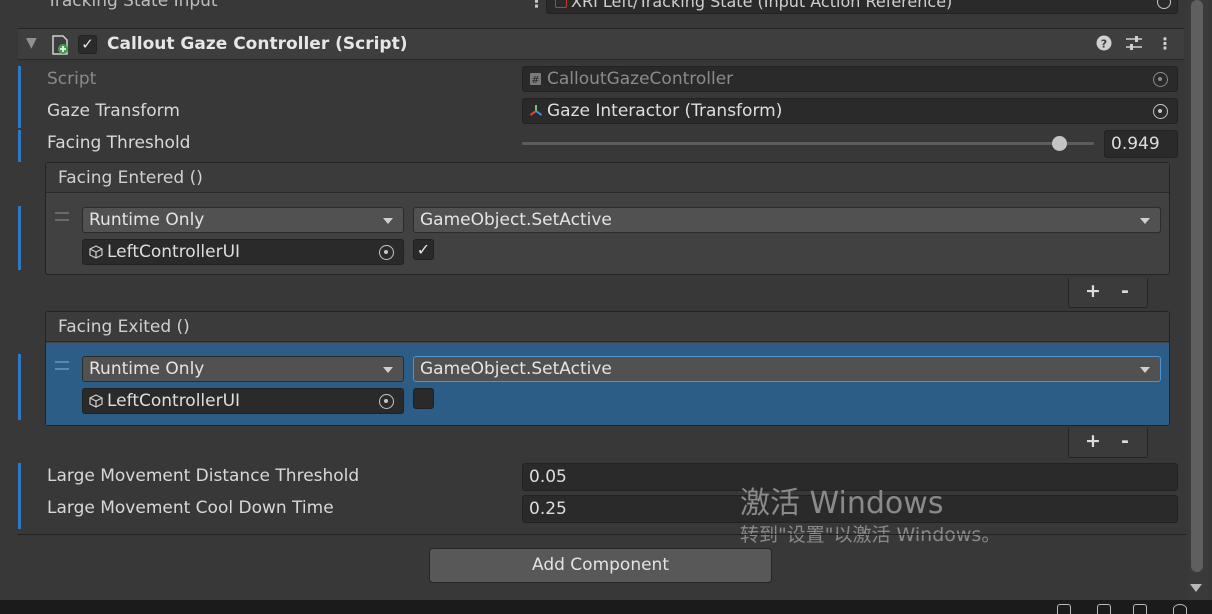 Image resolution: width=1212 pixels, height=614 pixels. I want to click on context-menu-icon: ⋮, so click(1165, 44).